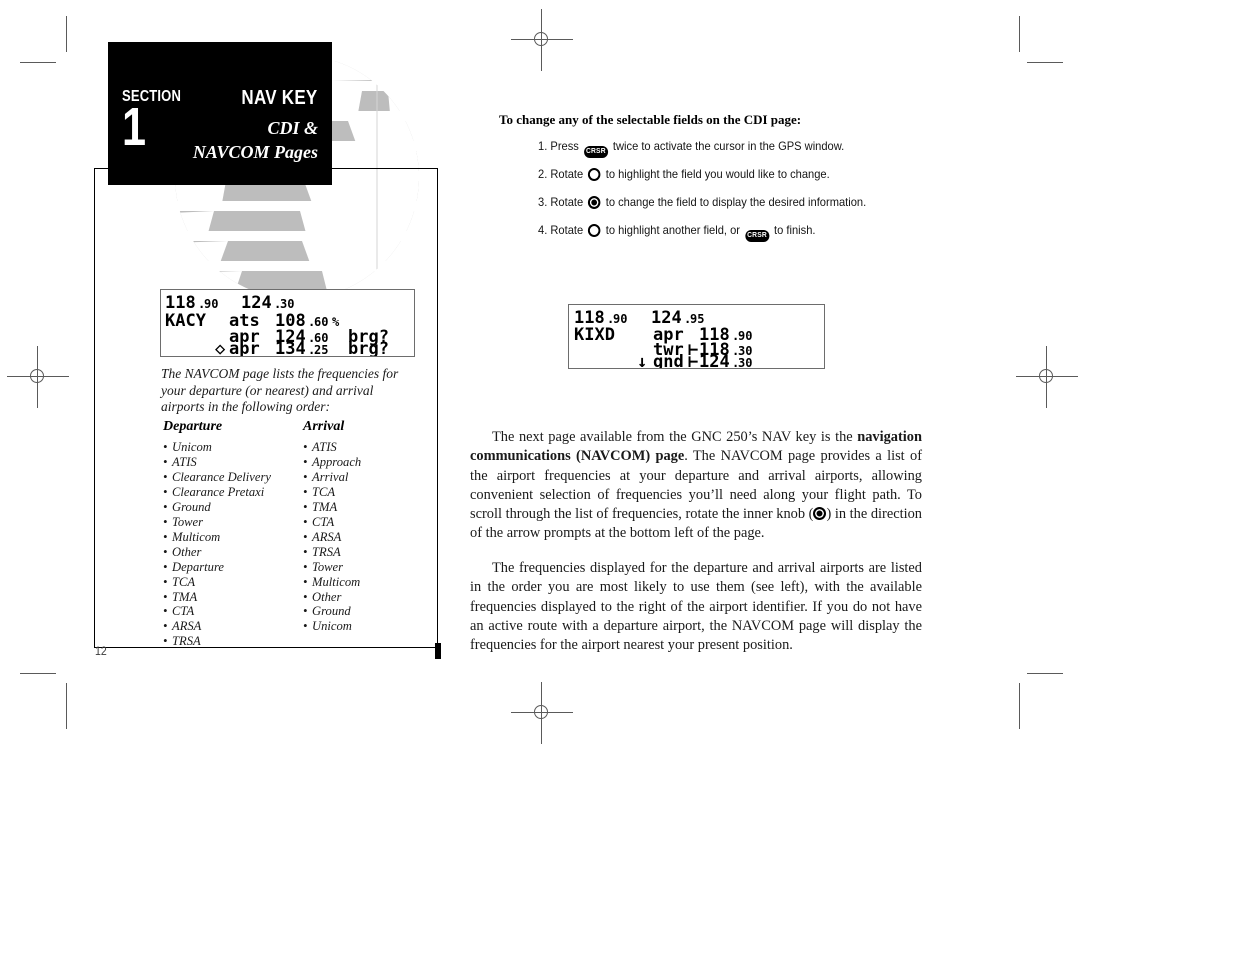  What do you see at coordinates (38, 377) in the screenshot?
I see `registration-mark-left` at bounding box center [38, 377].